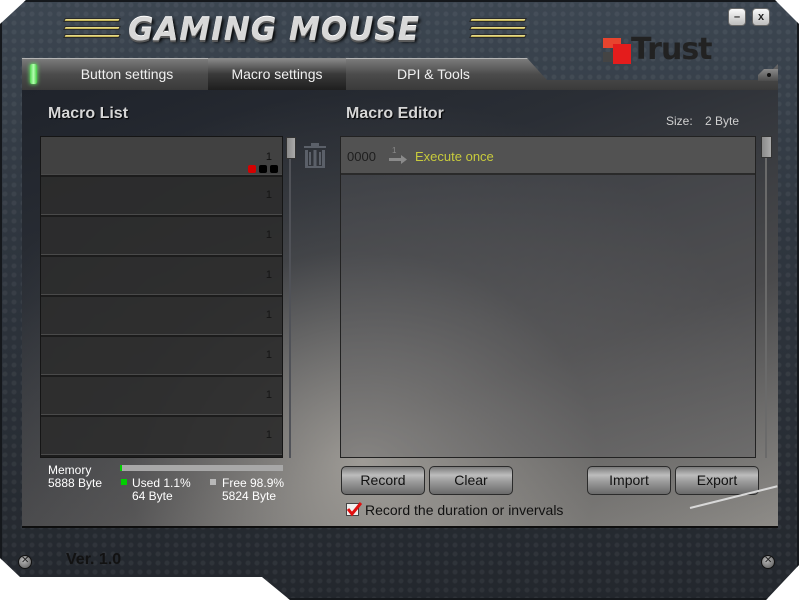  What do you see at coordinates (249, 496) in the screenshot?
I see `free-bytes: 5824 Byte` at bounding box center [249, 496].